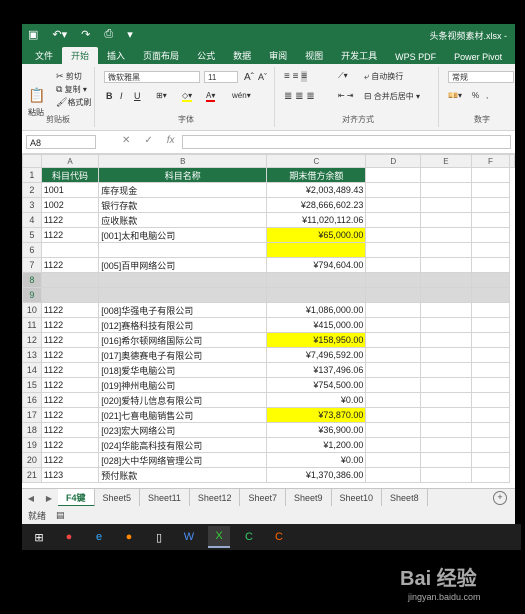 Image resolution: width=525 pixels, height=614 pixels. Describe the element at coordinates (116, 55) in the screenshot. I see `ribbon-tab: 插入` at that location.